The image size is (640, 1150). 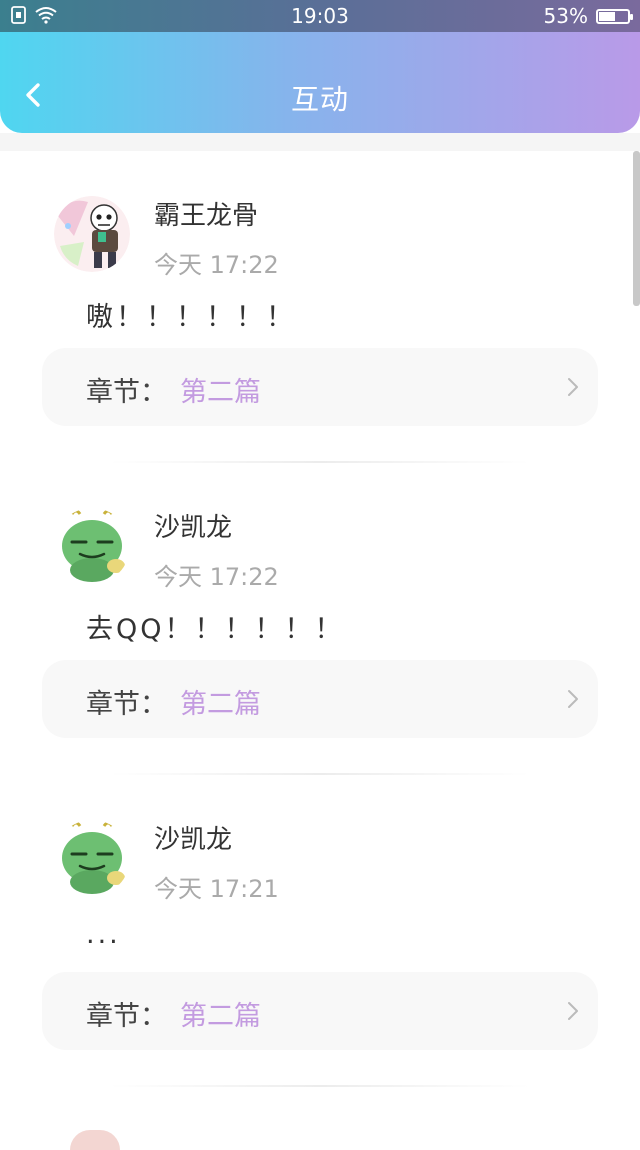 I want to click on battery-percent: 53%, so click(x=565, y=16).